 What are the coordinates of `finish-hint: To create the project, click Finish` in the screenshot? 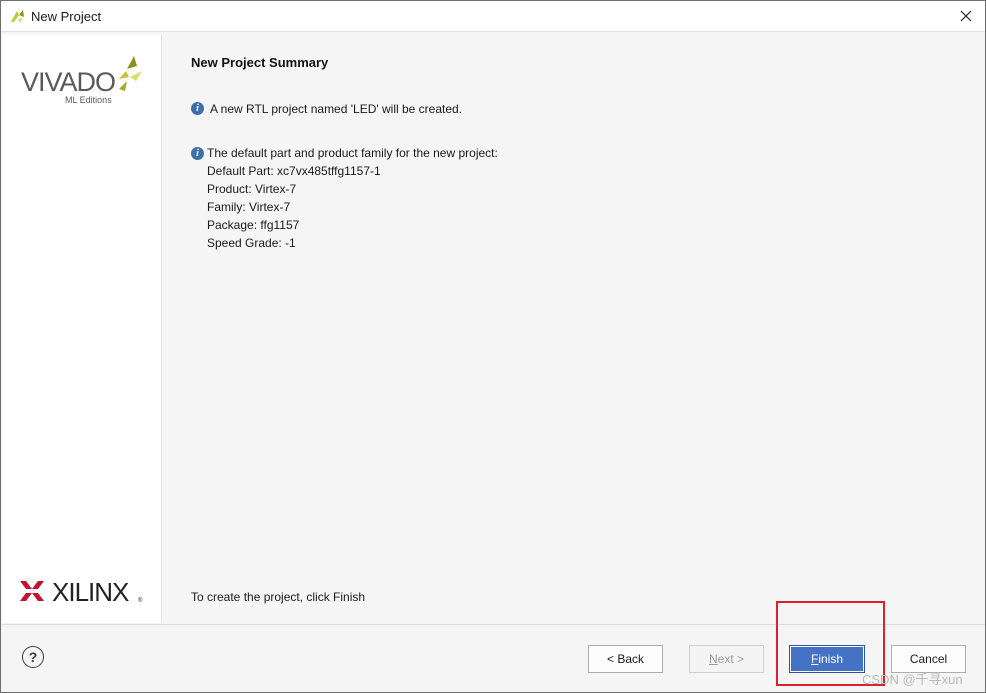 It's located at (278, 597).